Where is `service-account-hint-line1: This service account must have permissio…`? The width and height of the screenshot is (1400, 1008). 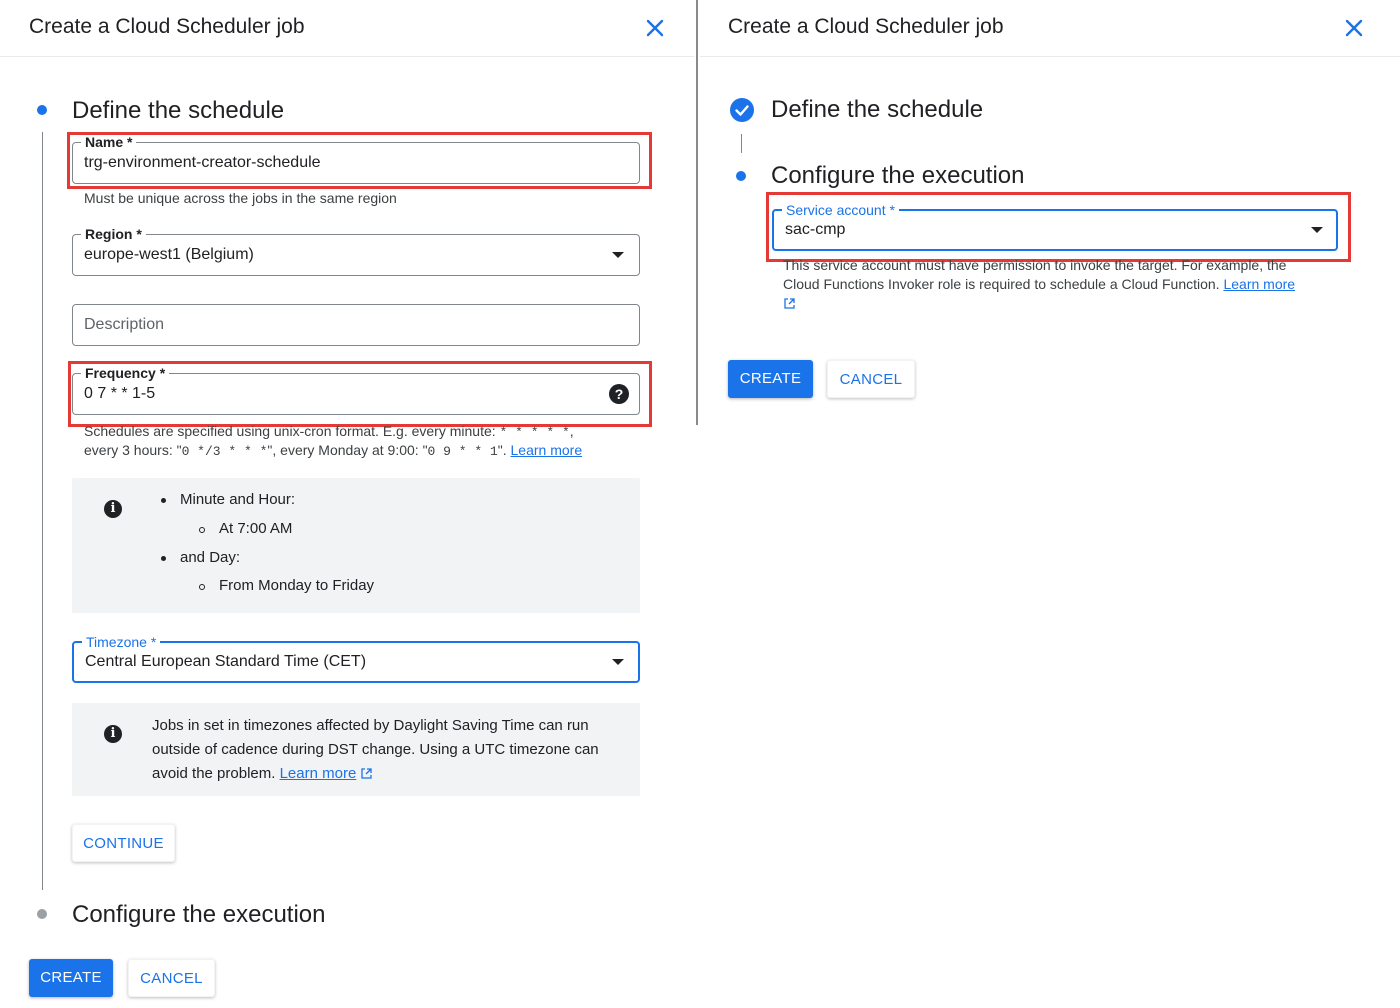
service-account-hint-line1: This service account must have permissio… is located at coordinates (1035, 265).